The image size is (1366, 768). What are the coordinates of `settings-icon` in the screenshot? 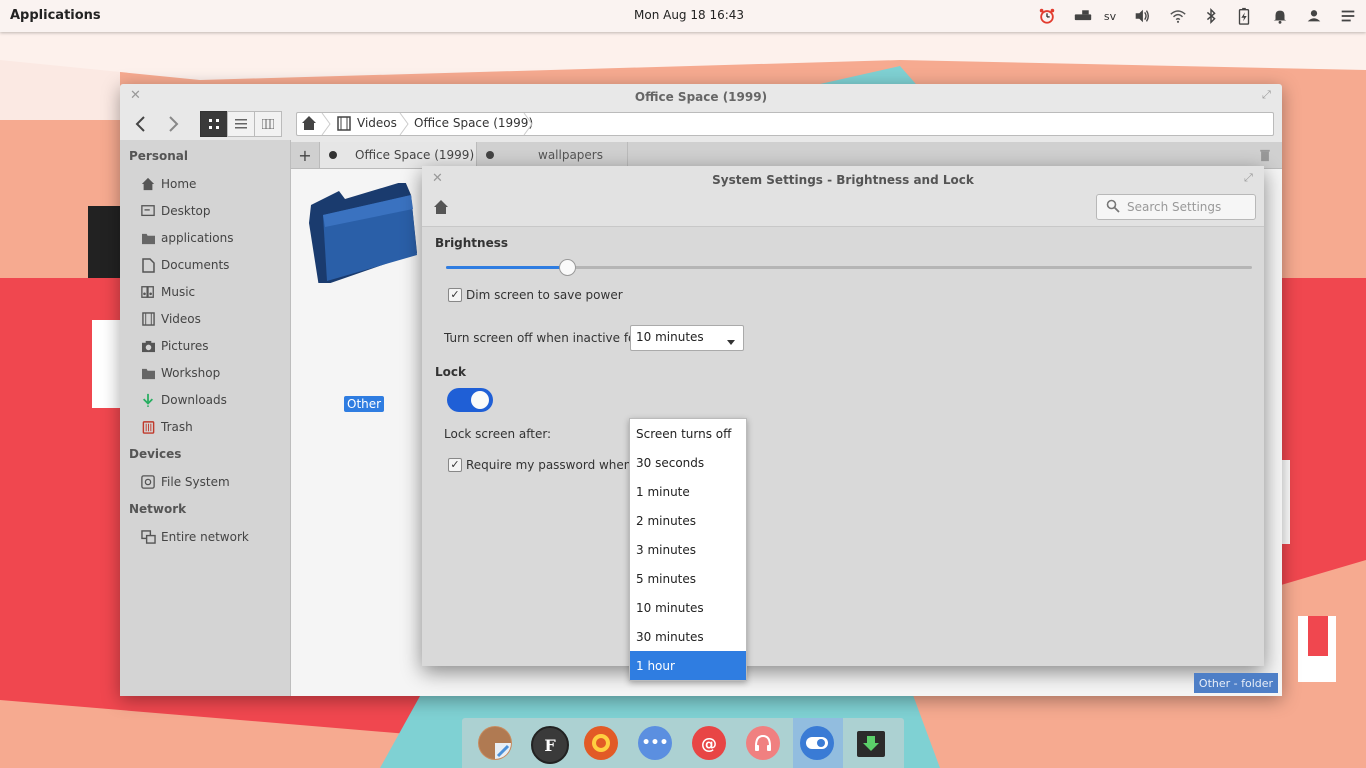 It's located at (817, 743).